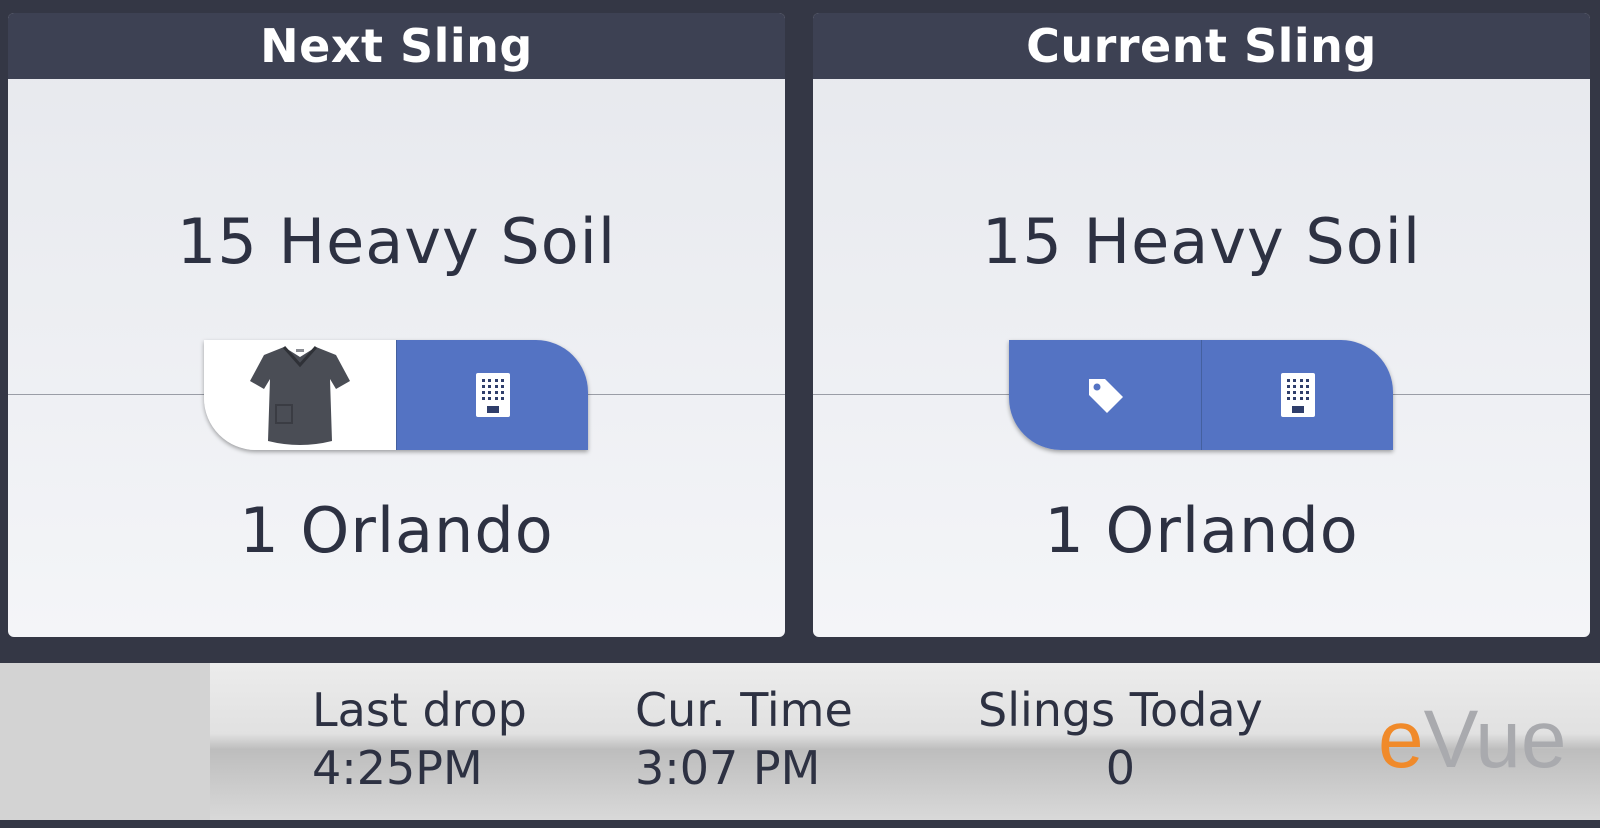 This screenshot has width=1600, height=828. I want to click on scrub-shirt-image, so click(300, 395).